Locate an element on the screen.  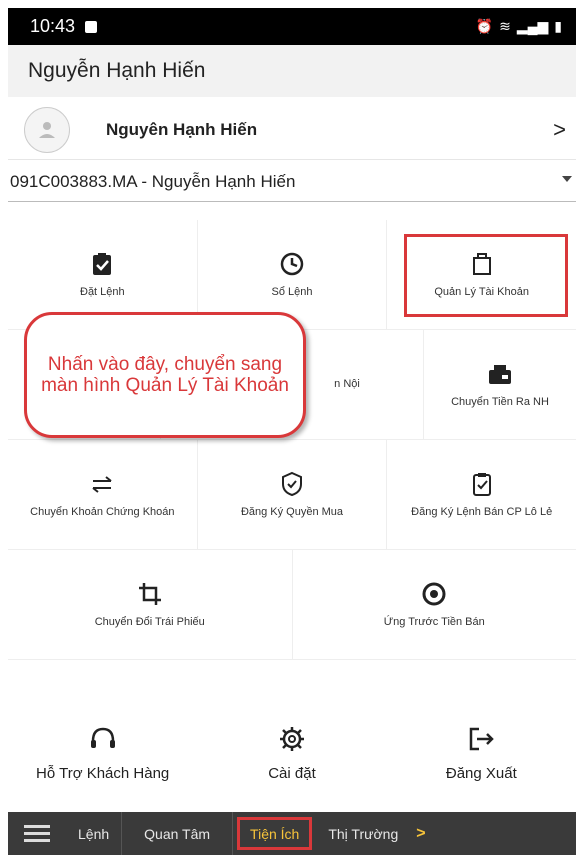
register-rights-label: Đăng Ký Quyền Mua is located at coordinates (292, 511).